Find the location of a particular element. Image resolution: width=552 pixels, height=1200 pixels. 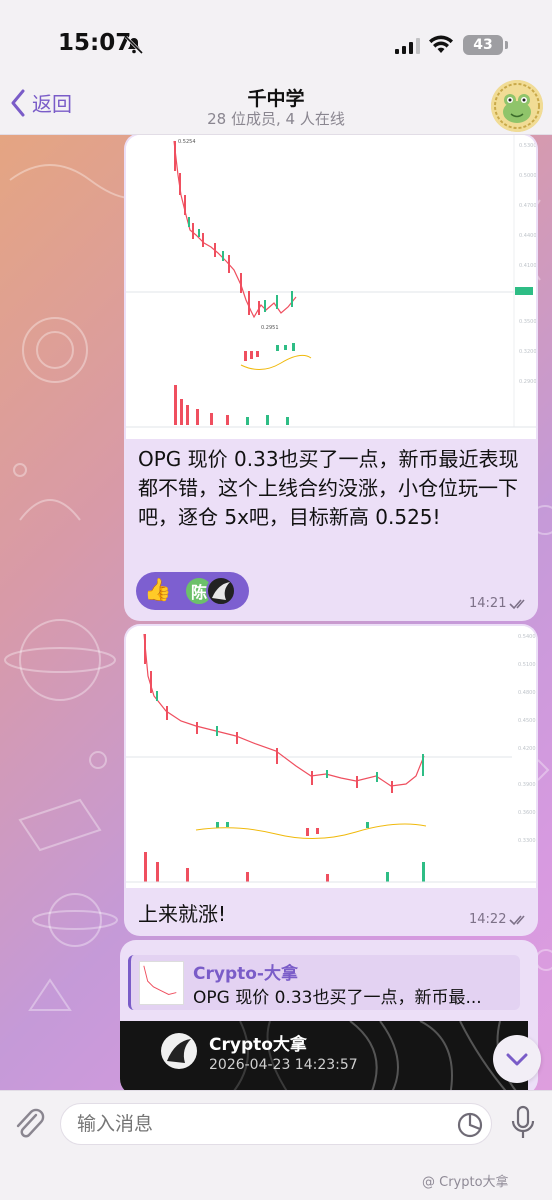

wifi-icon is located at coordinates (441, 44).